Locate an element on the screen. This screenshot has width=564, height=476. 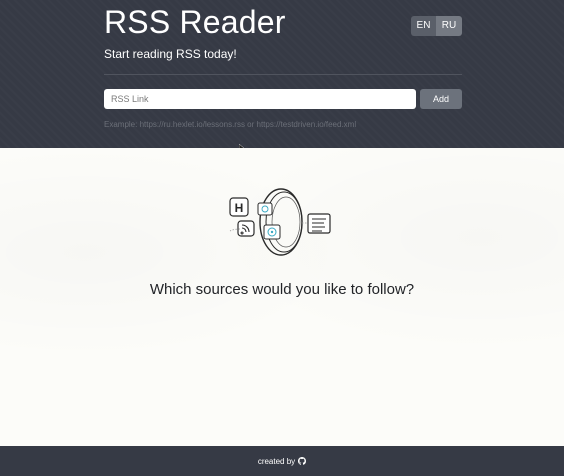
github-icon is located at coordinates (302, 461).